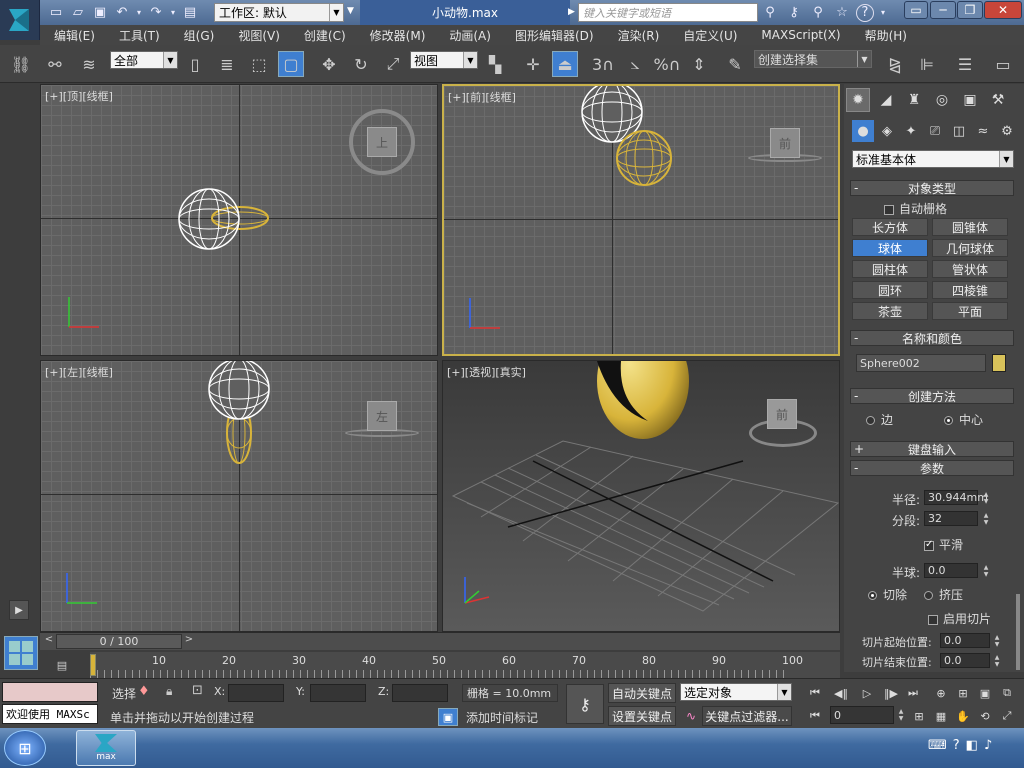 Image resolution: width=1024 pixels, height=768 pixels. What do you see at coordinates (239, 220) in the screenshot?
I see `viewport-top: [+][顶][线框] 上` at bounding box center [239, 220].